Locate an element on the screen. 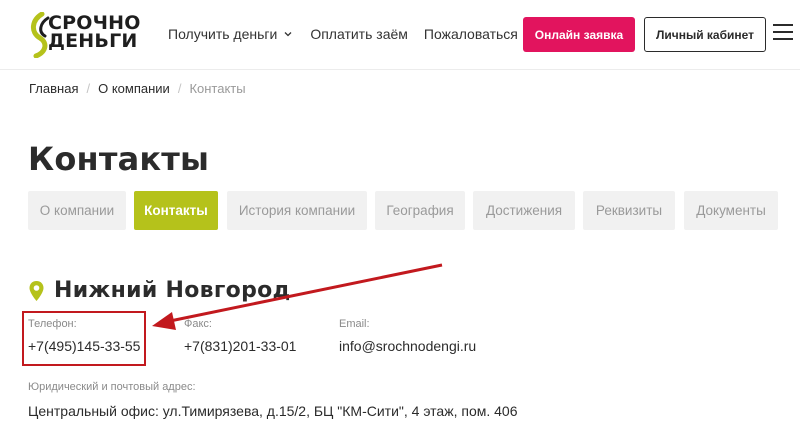 The height and width of the screenshot is (435, 800). map-pin-icon is located at coordinates (36, 290).